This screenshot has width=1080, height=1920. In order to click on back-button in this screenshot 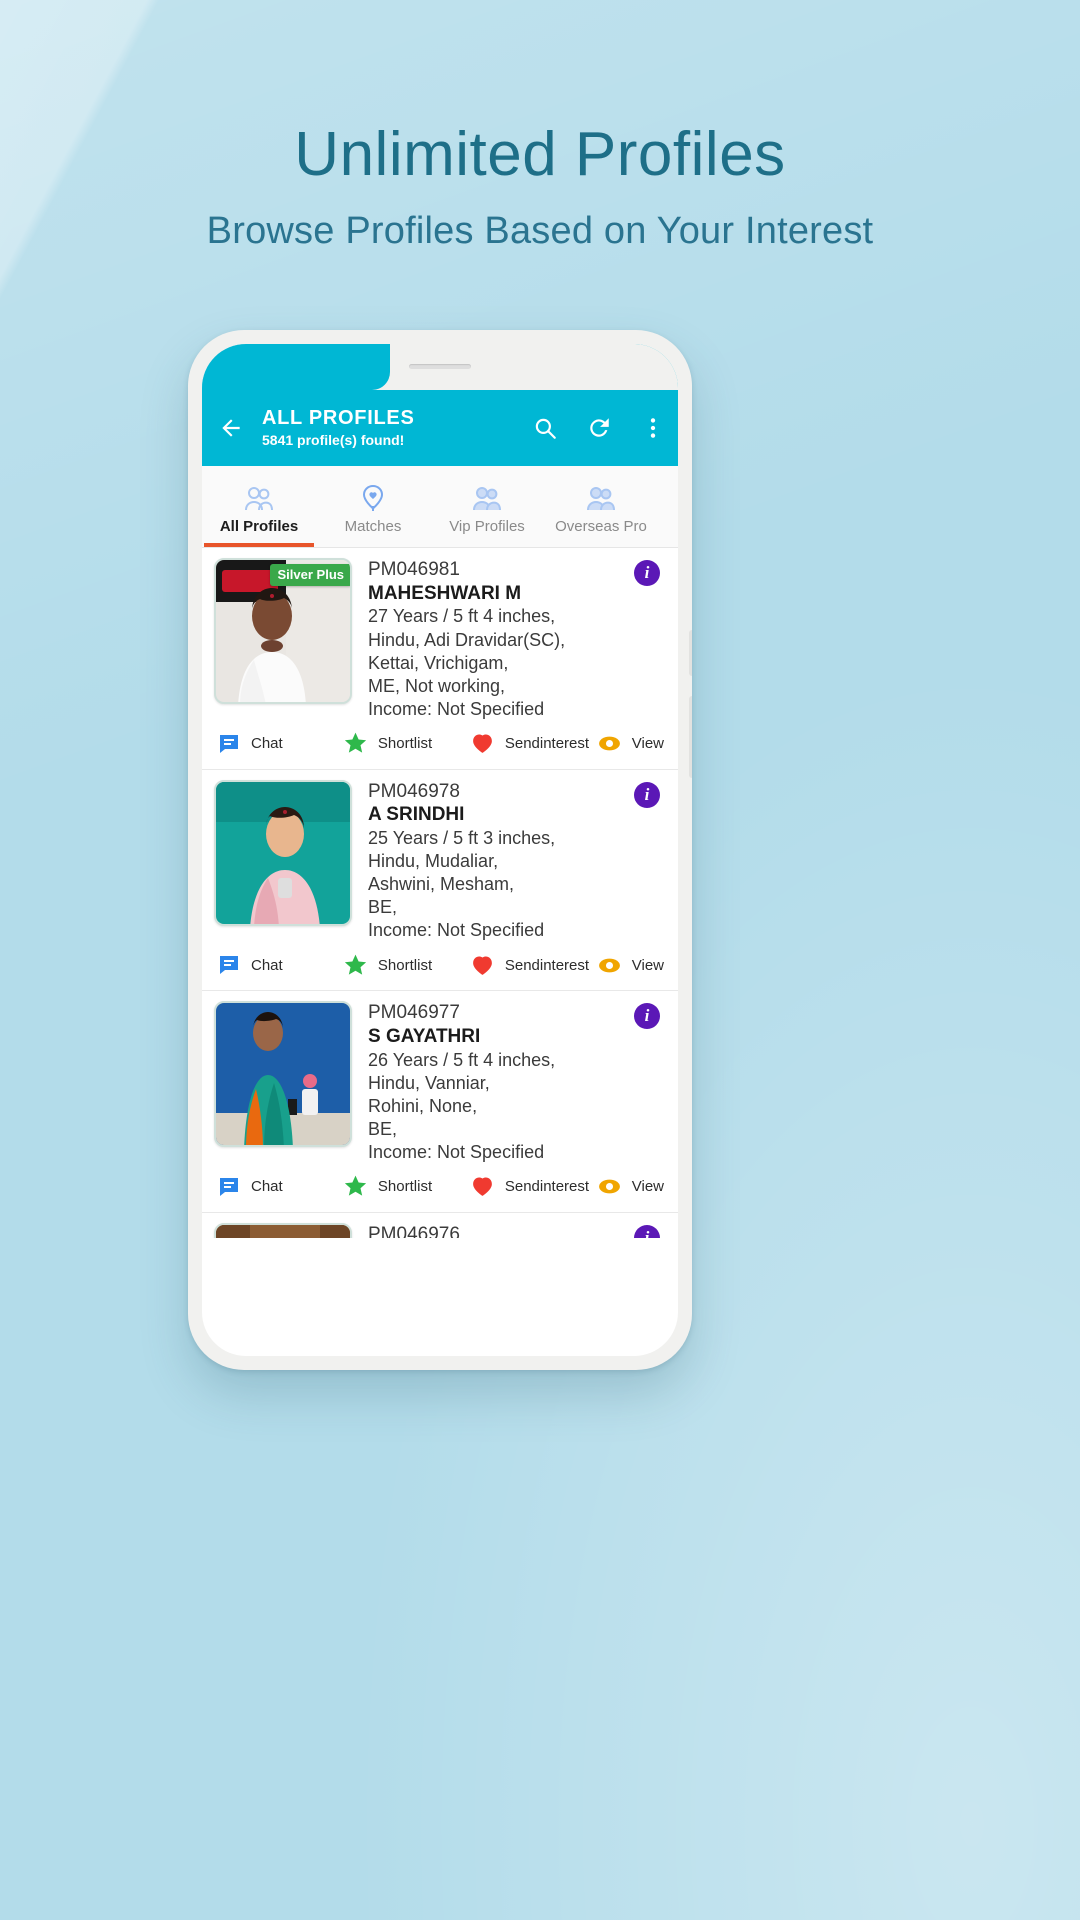, I will do `click(231, 428)`.